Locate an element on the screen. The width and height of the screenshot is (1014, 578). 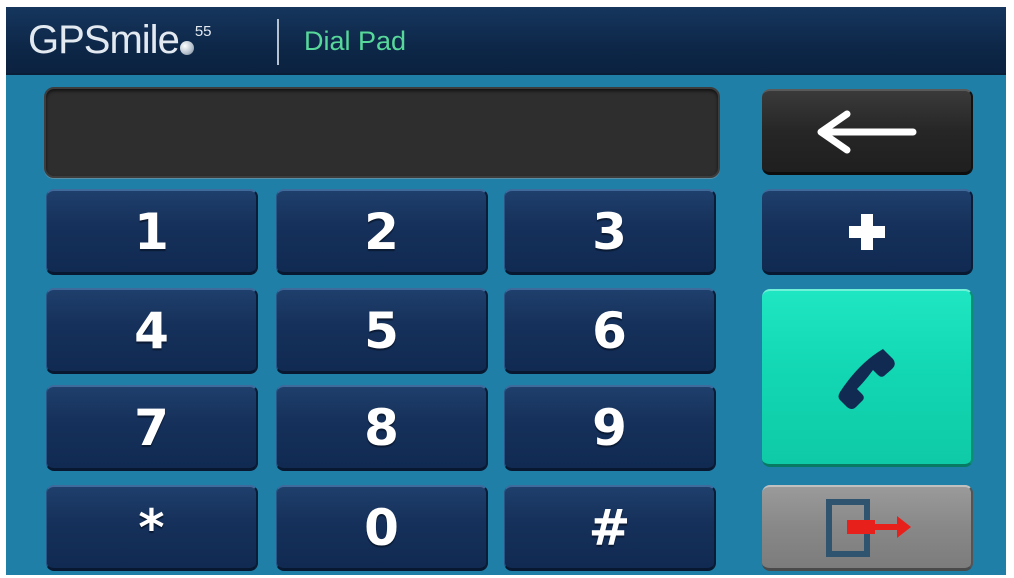
key-label: 8 is located at coordinates (381, 427).